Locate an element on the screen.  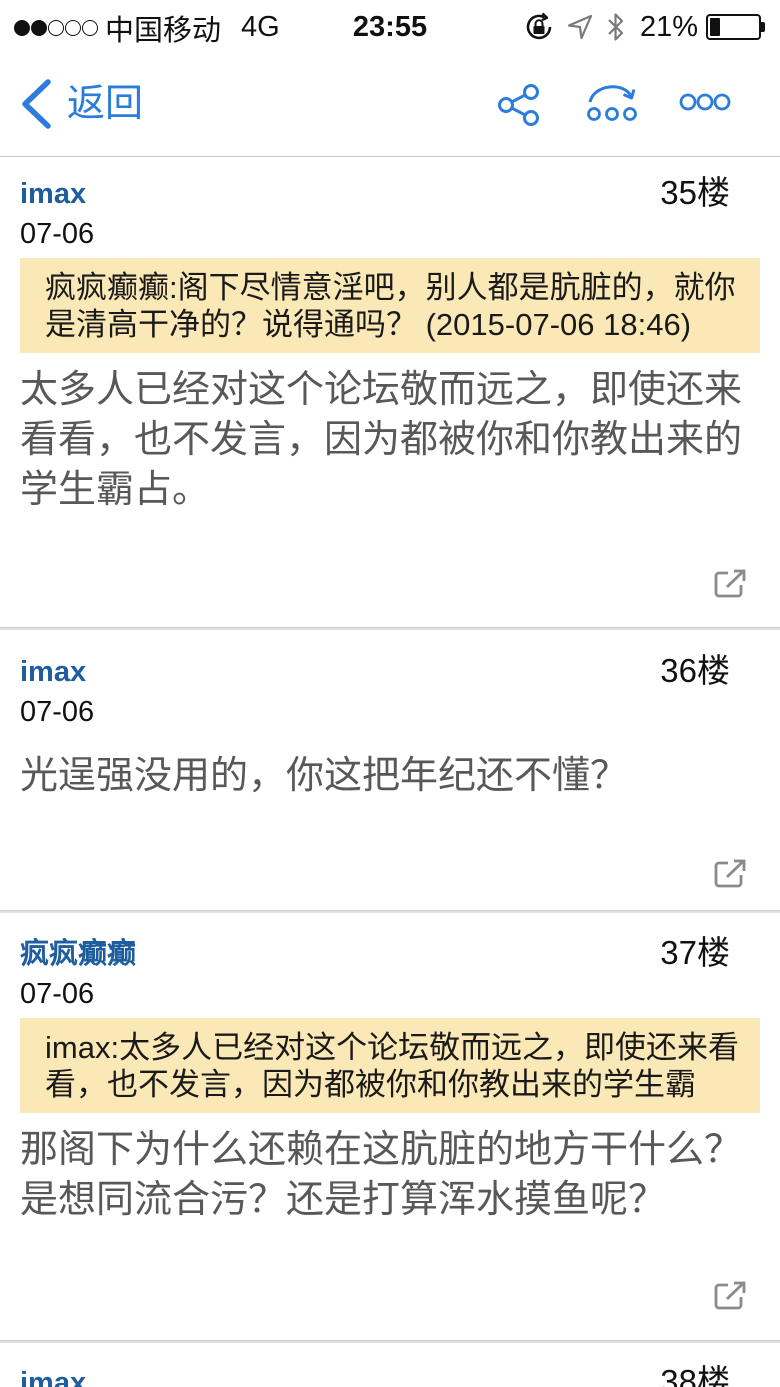
chevron-left-icon is located at coordinates (36, 104).